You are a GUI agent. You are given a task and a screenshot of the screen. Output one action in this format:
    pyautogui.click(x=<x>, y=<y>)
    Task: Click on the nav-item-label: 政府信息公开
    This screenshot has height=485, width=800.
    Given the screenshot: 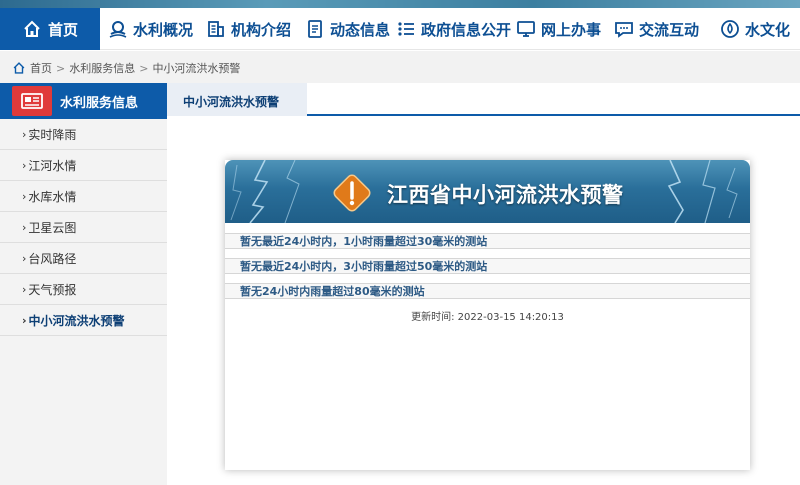 What is the action you would take?
    pyautogui.click(x=466, y=29)
    